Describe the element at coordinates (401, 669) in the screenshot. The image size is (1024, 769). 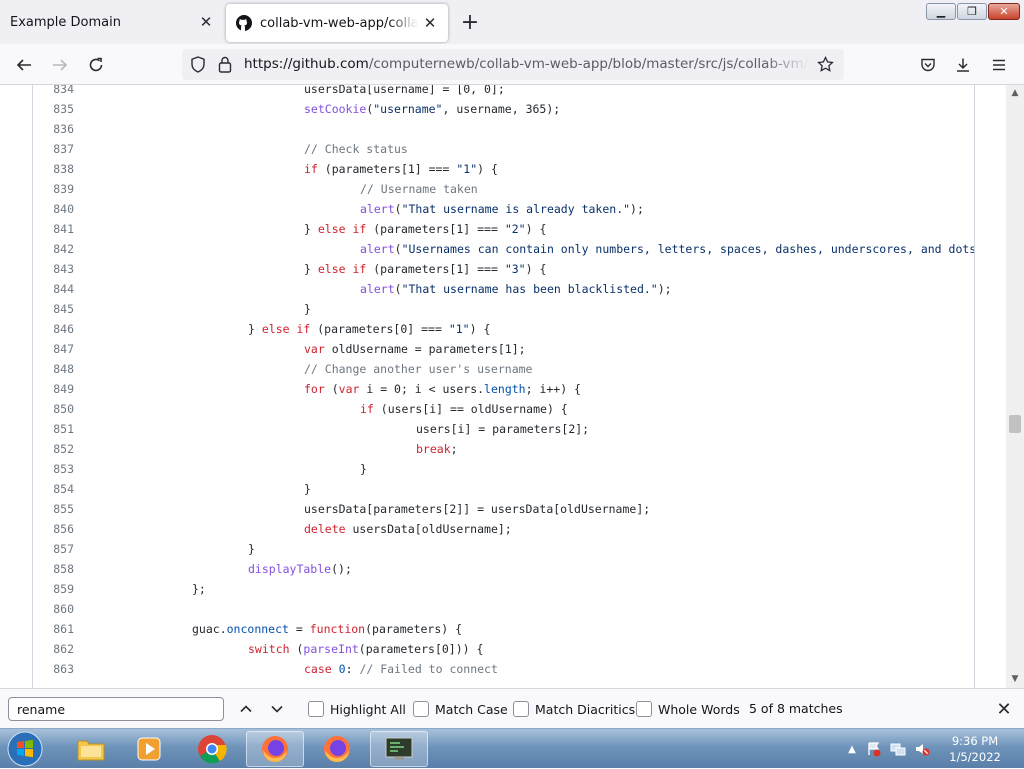
I see `code-text: case 0: // Failed to connect` at that location.